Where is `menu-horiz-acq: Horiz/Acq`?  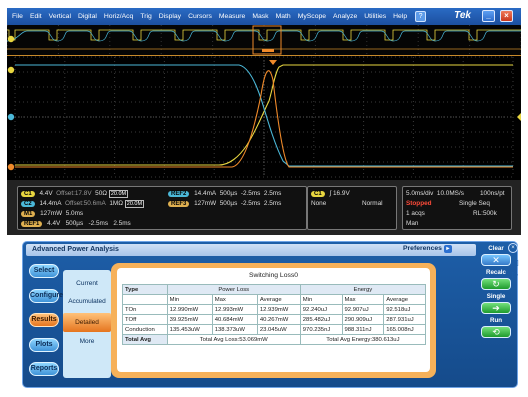 menu-horiz-acq: Horiz/Acq is located at coordinates (118, 16).